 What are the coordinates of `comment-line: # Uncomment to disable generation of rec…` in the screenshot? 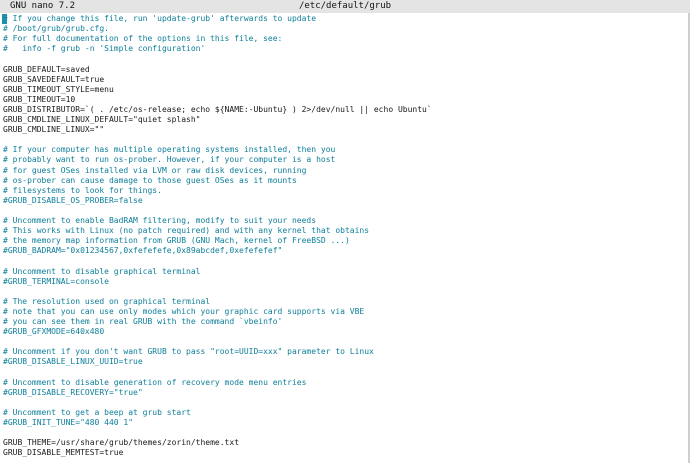 It's located at (154, 383).